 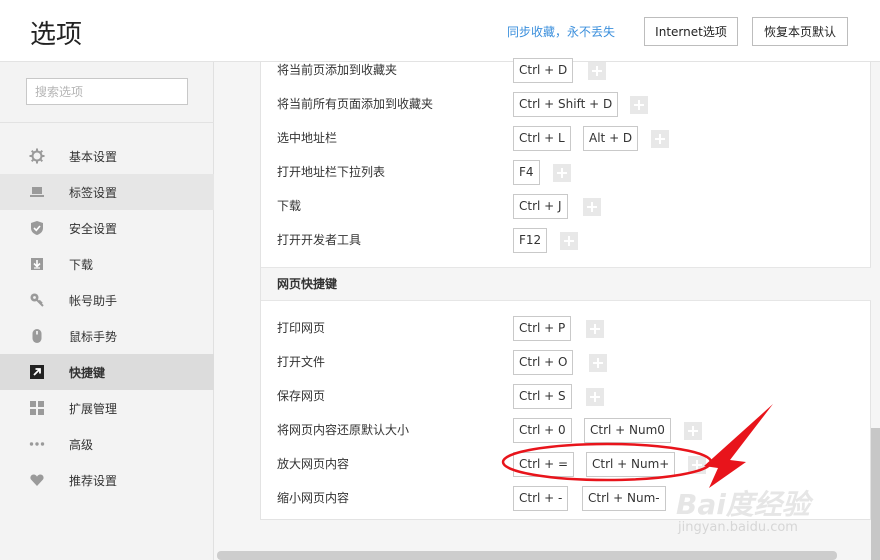 What do you see at coordinates (540, 206) in the screenshot?
I see `shortcut-key: Ctrl + J` at bounding box center [540, 206].